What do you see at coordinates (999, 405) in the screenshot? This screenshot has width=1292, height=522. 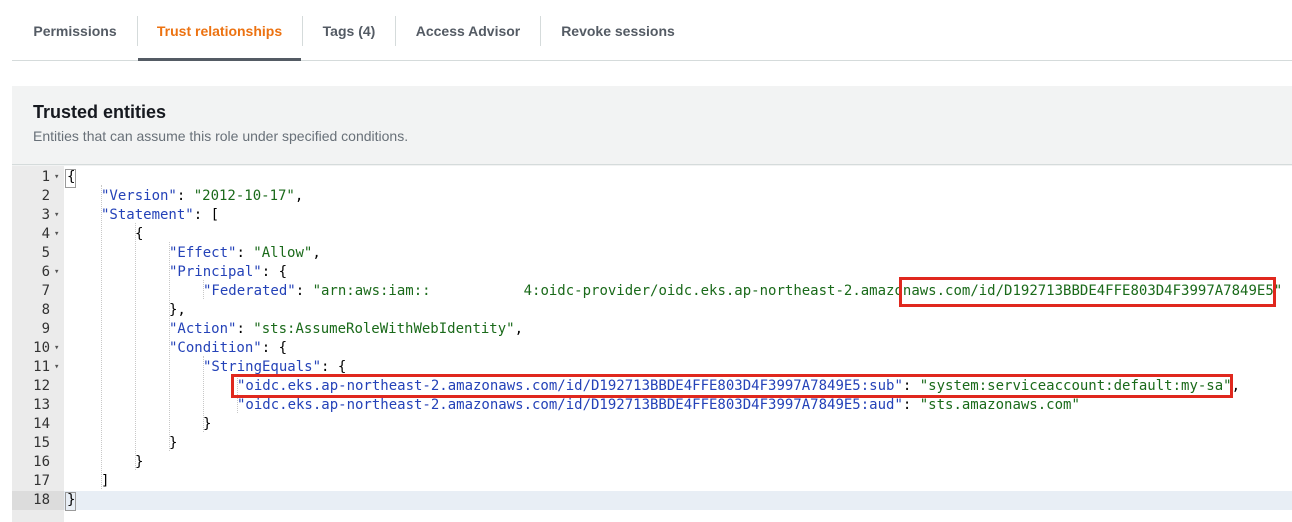 I see `json-value: "sts.amazonaws.com"` at bounding box center [999, 405].